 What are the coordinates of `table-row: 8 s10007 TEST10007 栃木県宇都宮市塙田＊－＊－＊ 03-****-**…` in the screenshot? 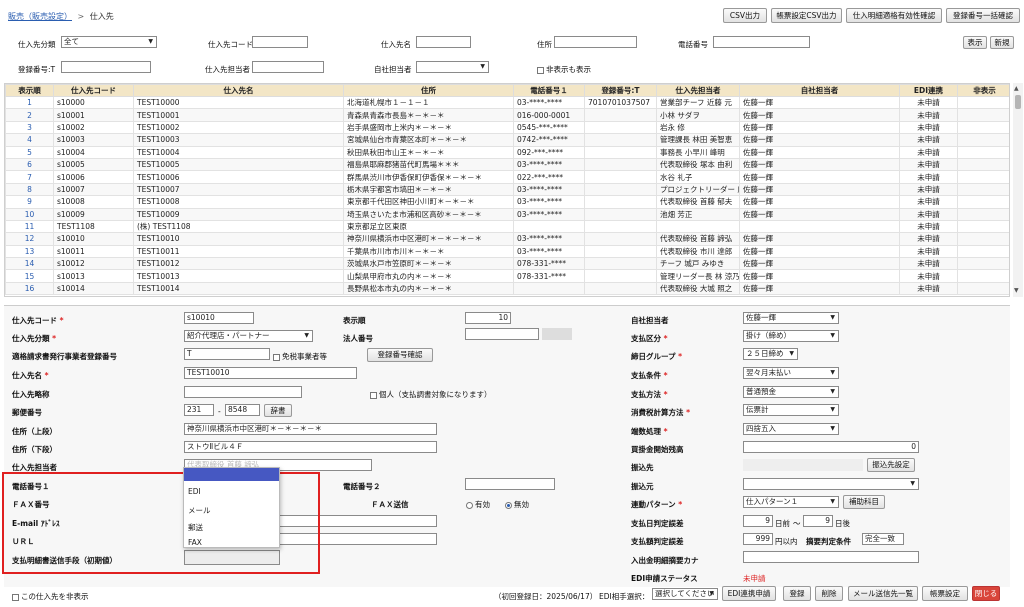 It's located at (507, 189).